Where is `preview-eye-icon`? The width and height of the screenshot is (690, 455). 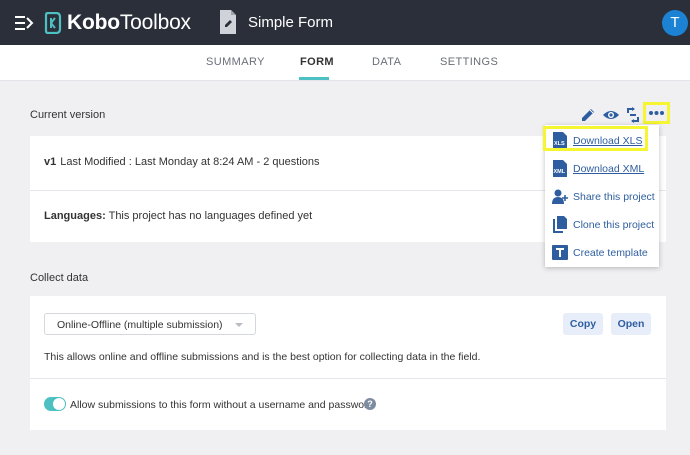
preview-eye-icon is located at coordinates (611, 115).